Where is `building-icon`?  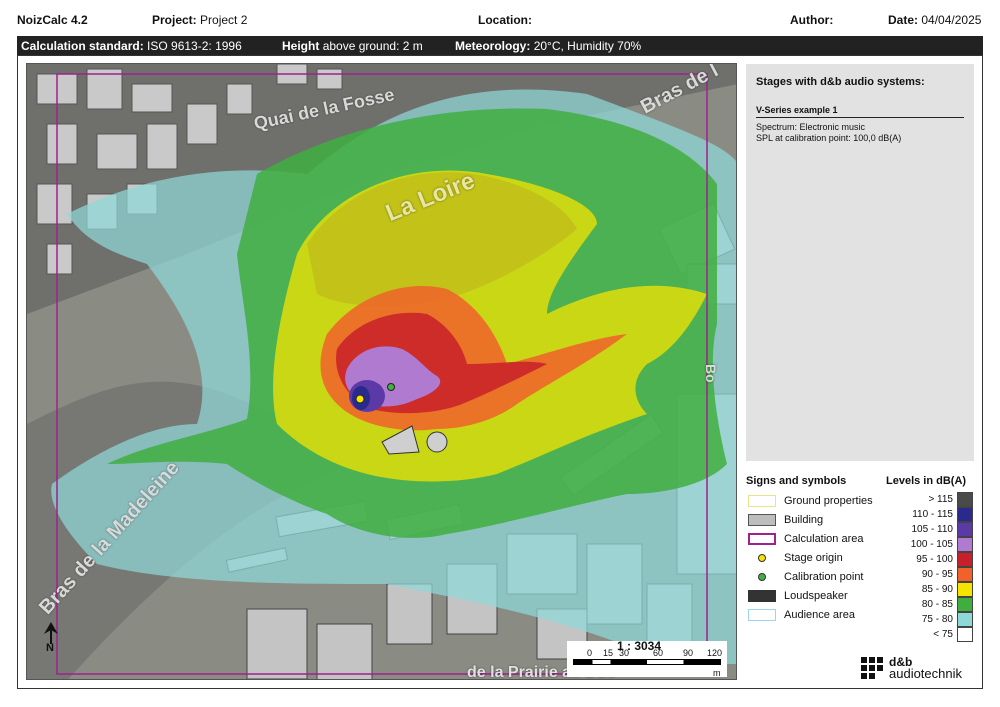 building-icon is located at coordinates (762, 520).